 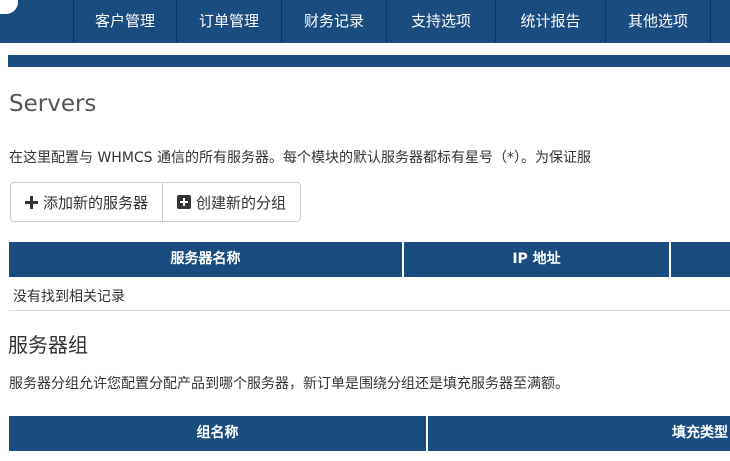 What do you see at coordinates (440, 21) in the screenshot?
I see `nav-item-support: 支持选项` at bounding box center [440, 21].